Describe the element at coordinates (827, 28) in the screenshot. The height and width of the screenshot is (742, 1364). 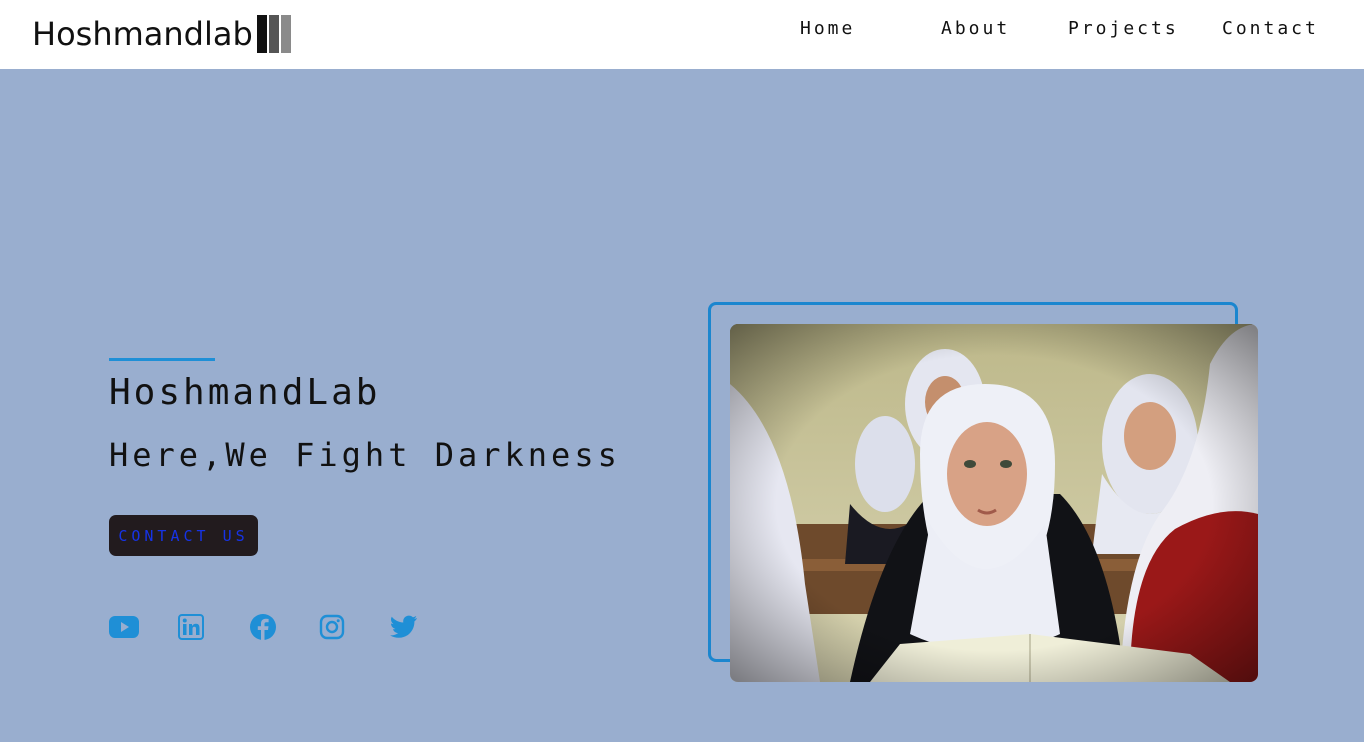
I see `nav-home: Home` at that location.